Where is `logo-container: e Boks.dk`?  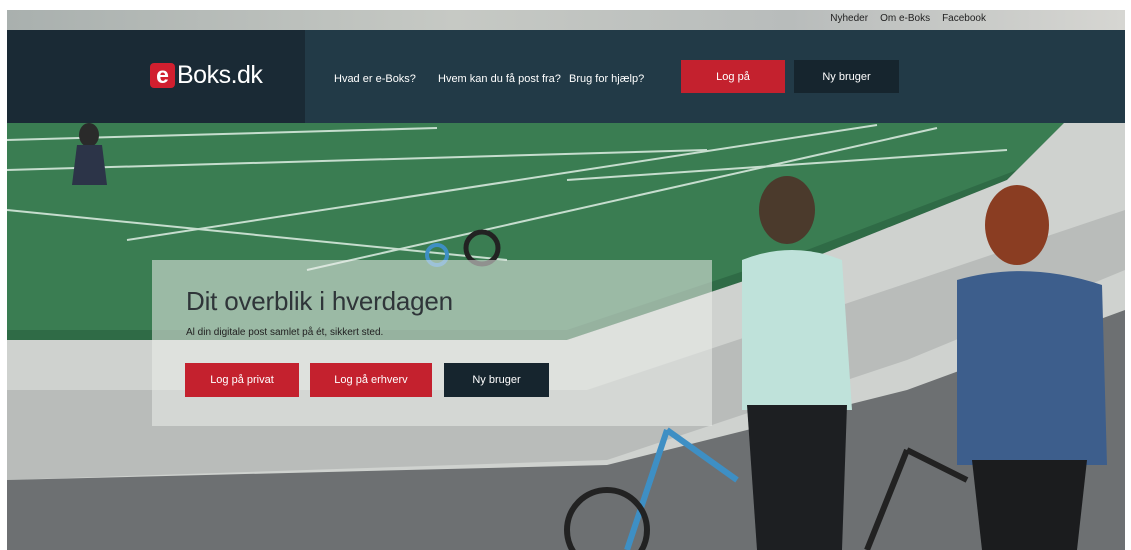
logo-container: e Boks.dk is located at coordinates (156, 76).